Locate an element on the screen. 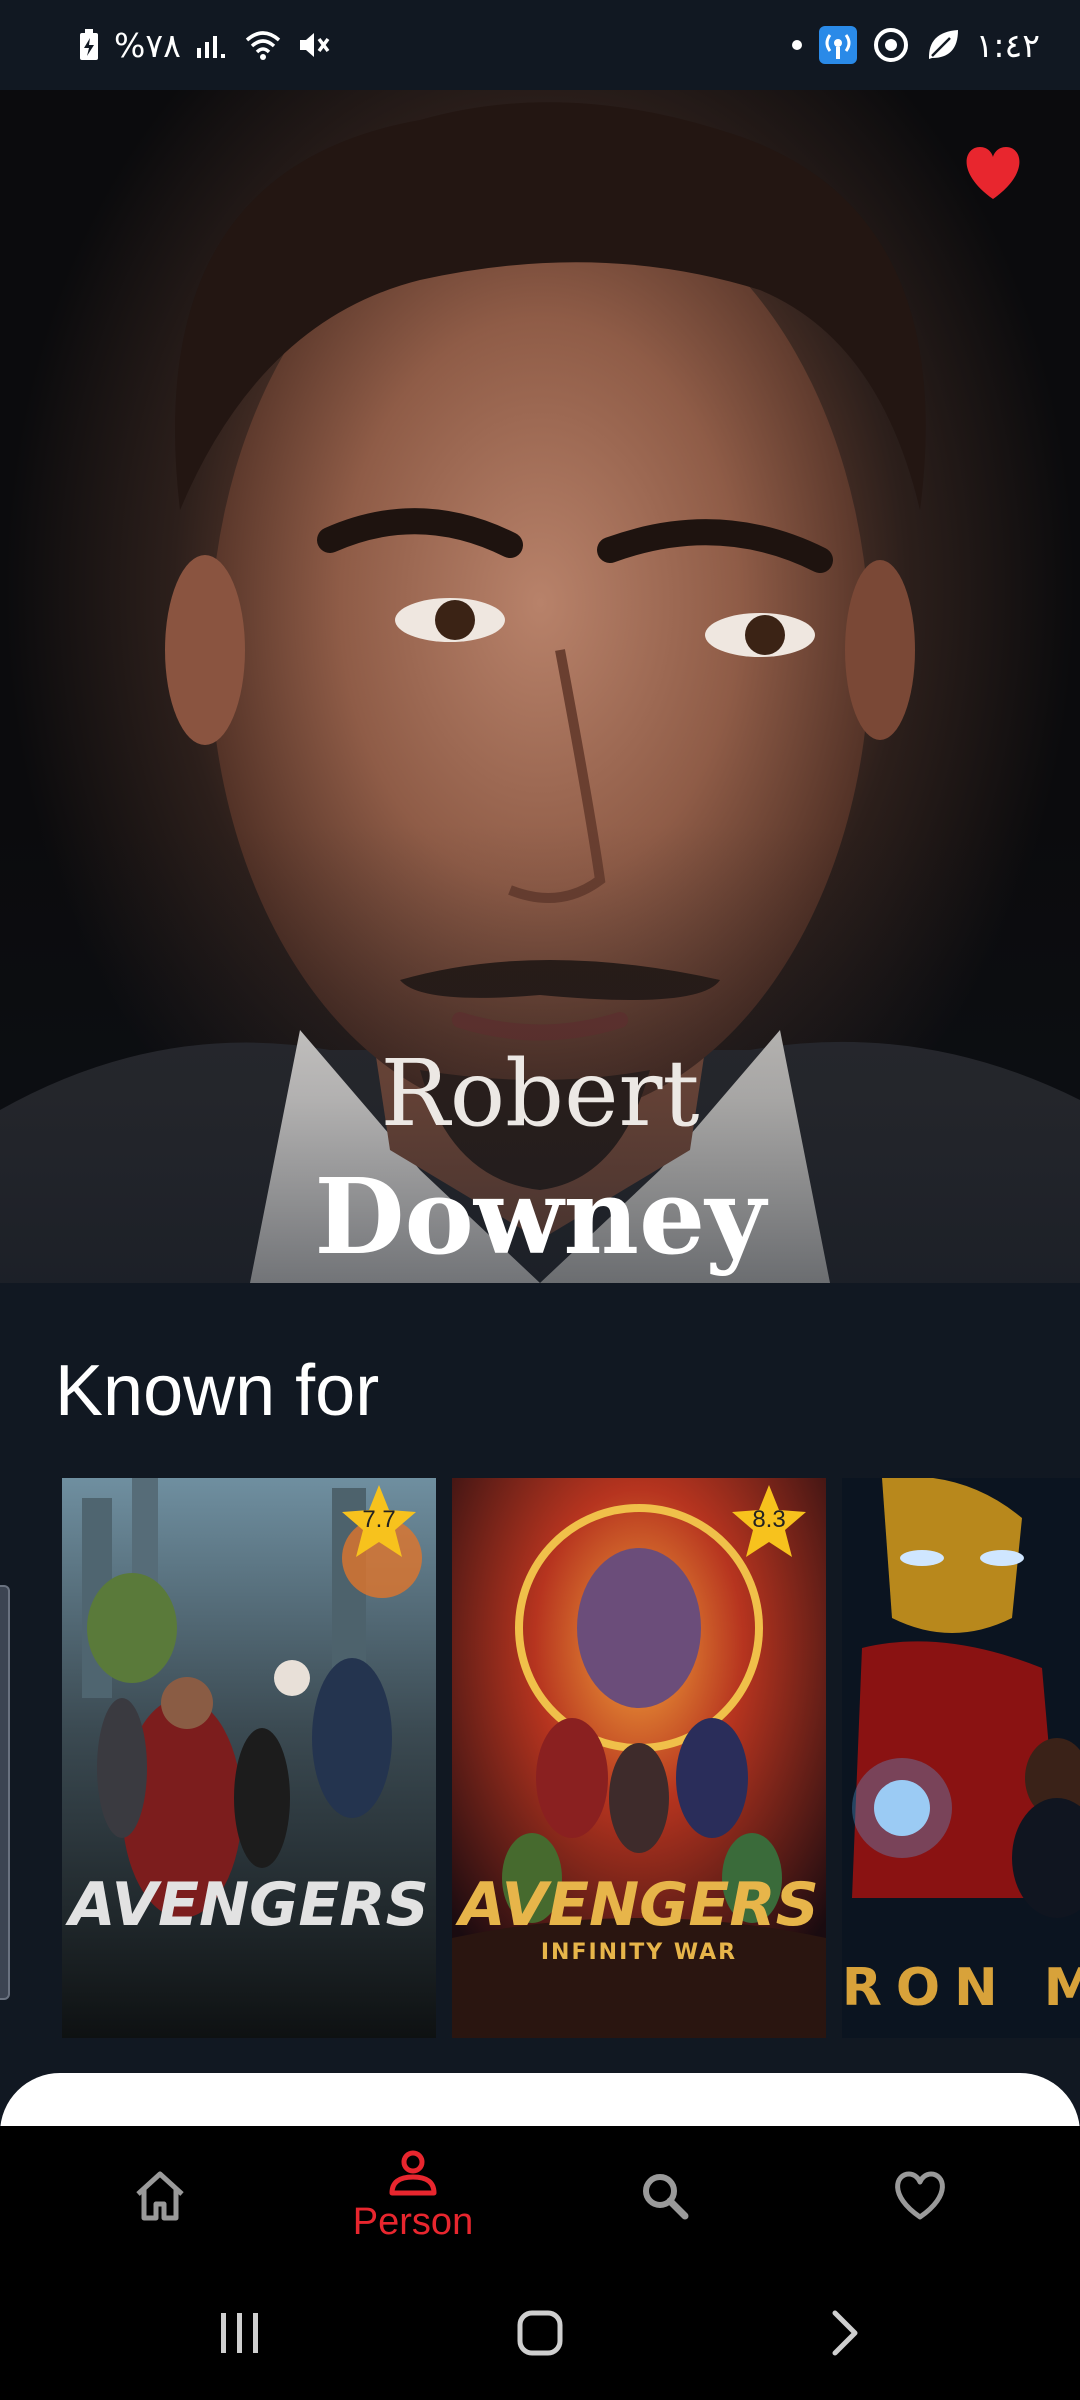 The height and width of the screenshot is (2400, 1080). back-button is located at coordinates (845, 2333).